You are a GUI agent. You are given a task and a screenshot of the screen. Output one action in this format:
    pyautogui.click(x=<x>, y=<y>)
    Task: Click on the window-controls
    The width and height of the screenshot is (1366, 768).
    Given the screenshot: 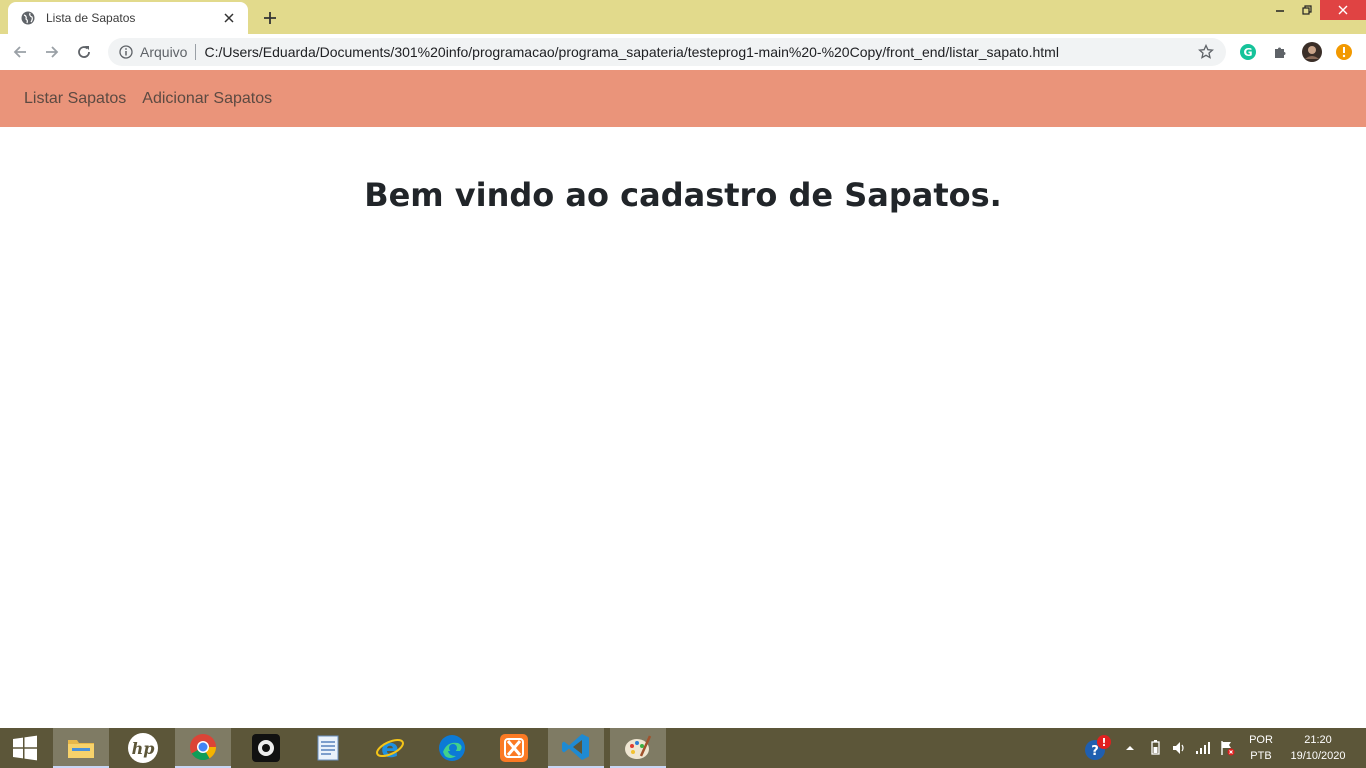 What is the action you would take?
    pyautogui.click(x=1316, y=10)
    